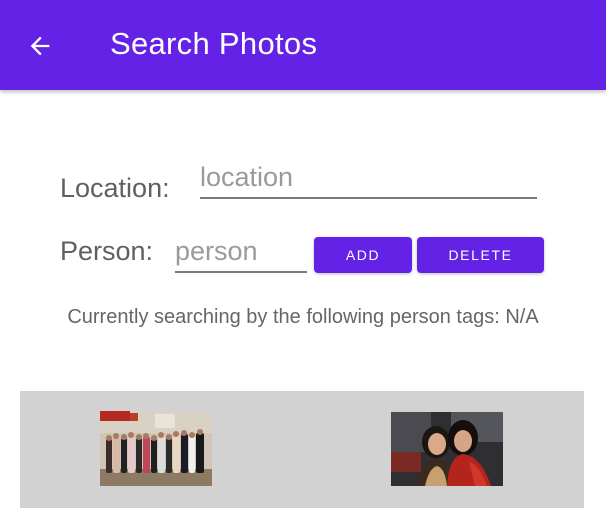 This screenshot has width=606, height=508. I want to click on person-label: Person:, so click(107, 251).